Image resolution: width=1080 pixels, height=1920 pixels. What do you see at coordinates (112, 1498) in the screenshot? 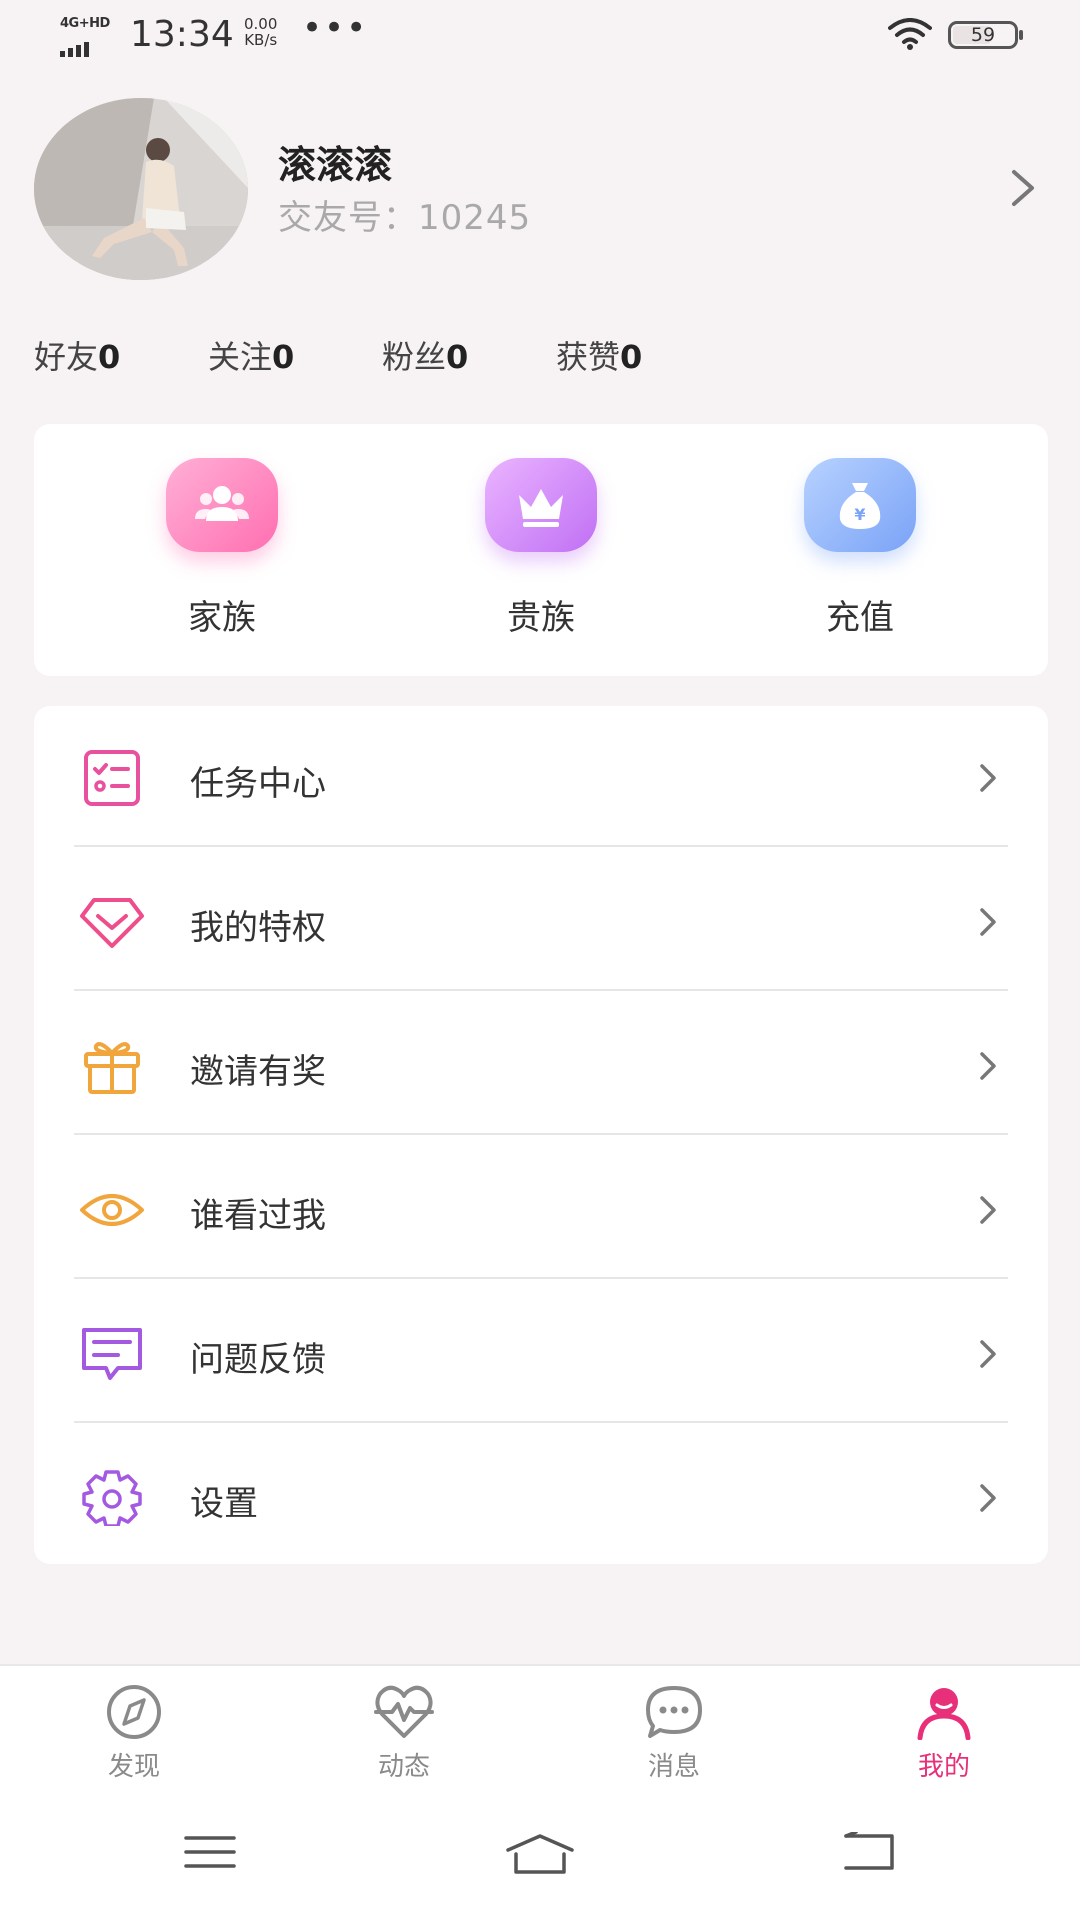
I see `gear-icon` at bounding box center [112, 1498].